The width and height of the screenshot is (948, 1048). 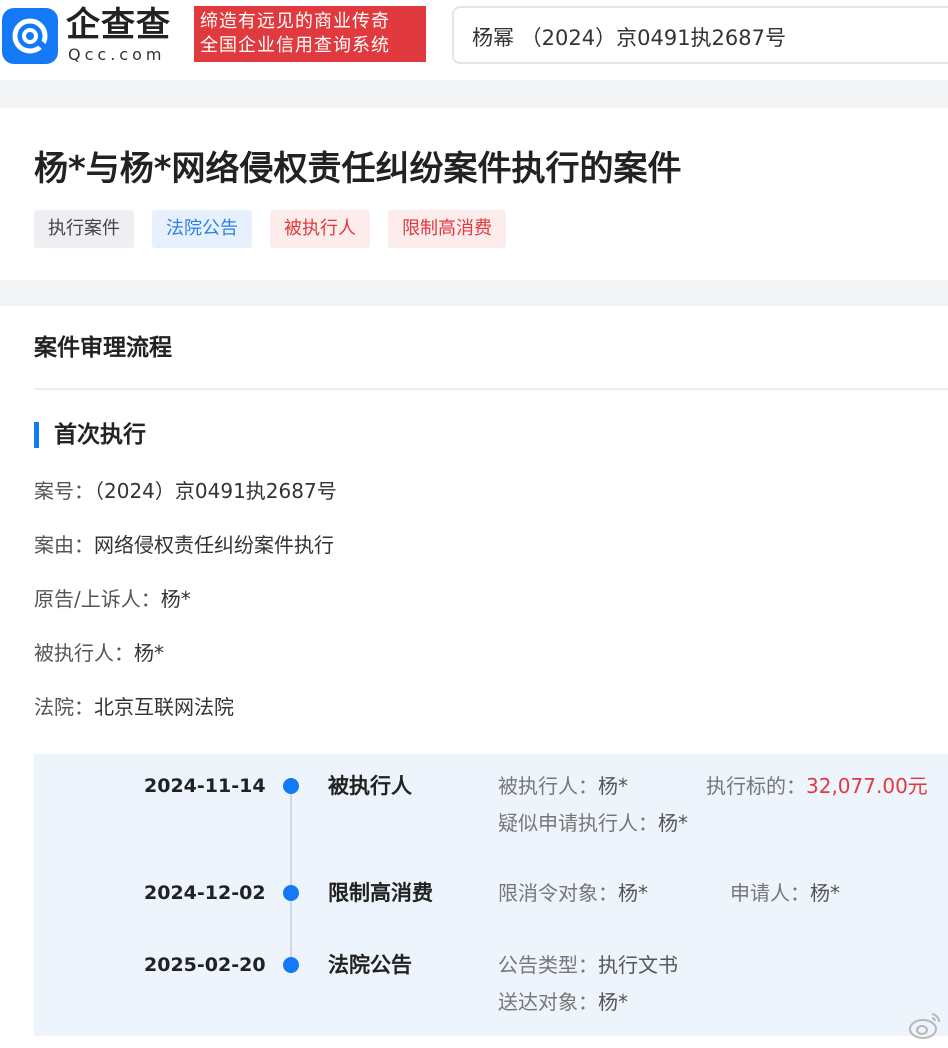 I want to click on tag-execution-case: 执行案件, so click(x=84, y=229).